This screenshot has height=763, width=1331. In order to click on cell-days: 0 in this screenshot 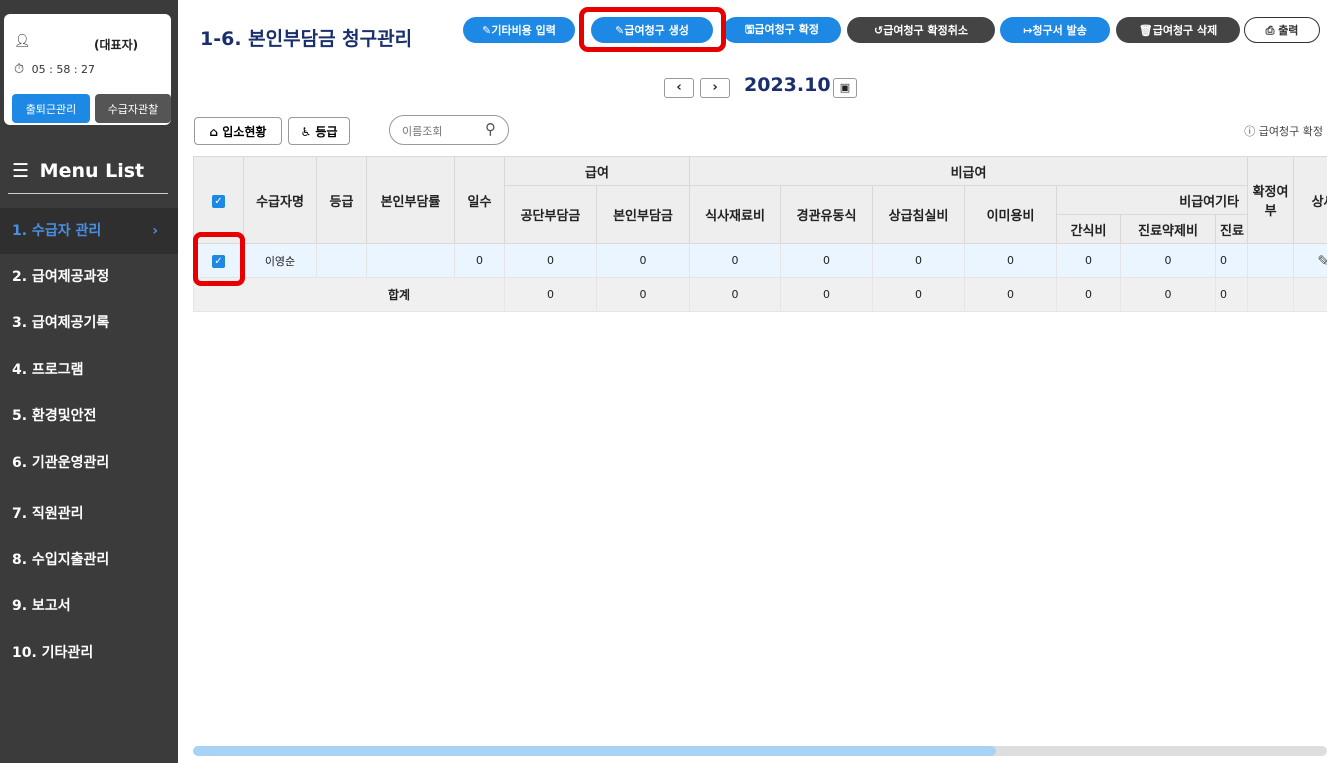, I will do `click(479, 260)`.